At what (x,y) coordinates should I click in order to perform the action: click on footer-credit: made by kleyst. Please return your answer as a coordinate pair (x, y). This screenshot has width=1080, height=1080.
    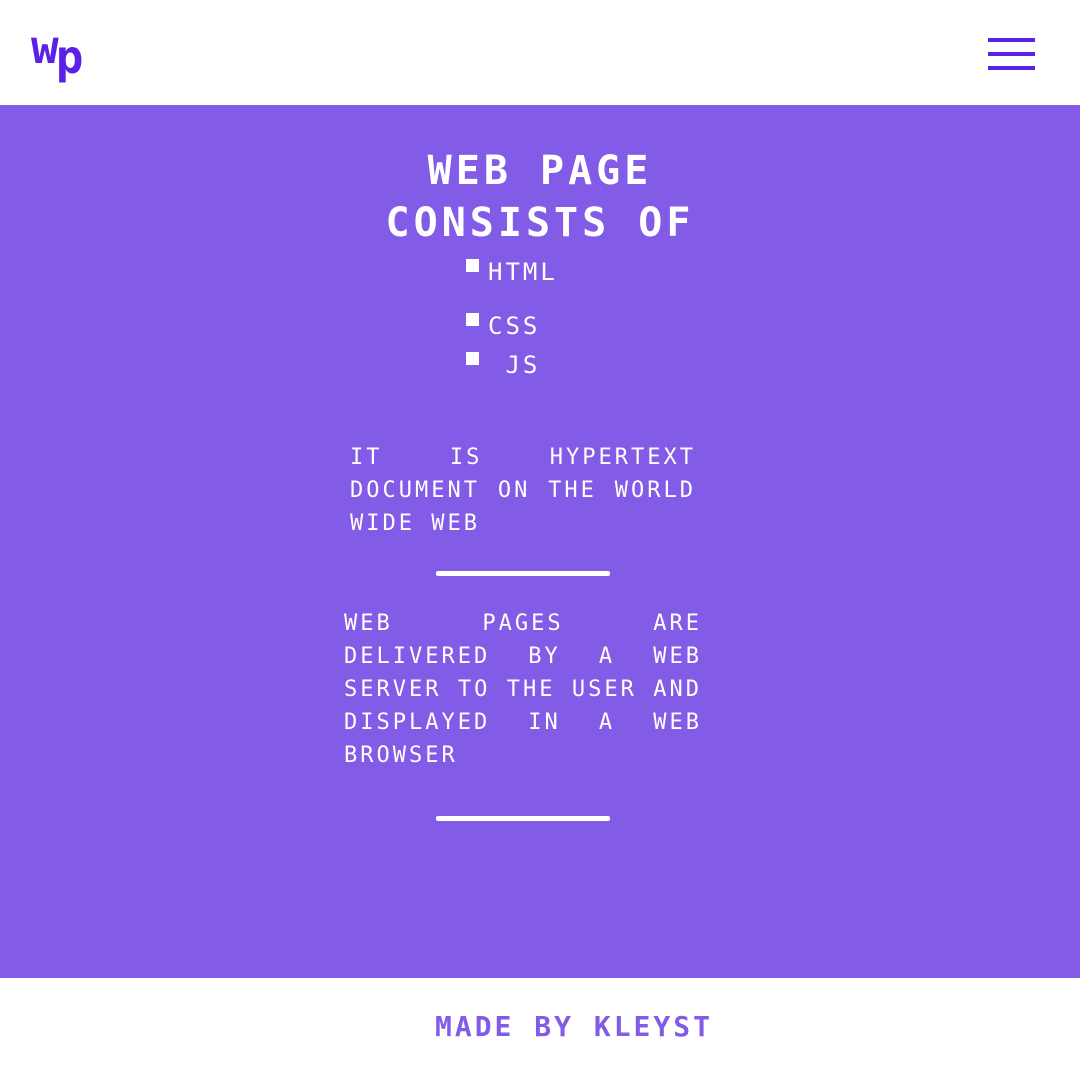
    Looking at the image, I should click on (573, 1026).